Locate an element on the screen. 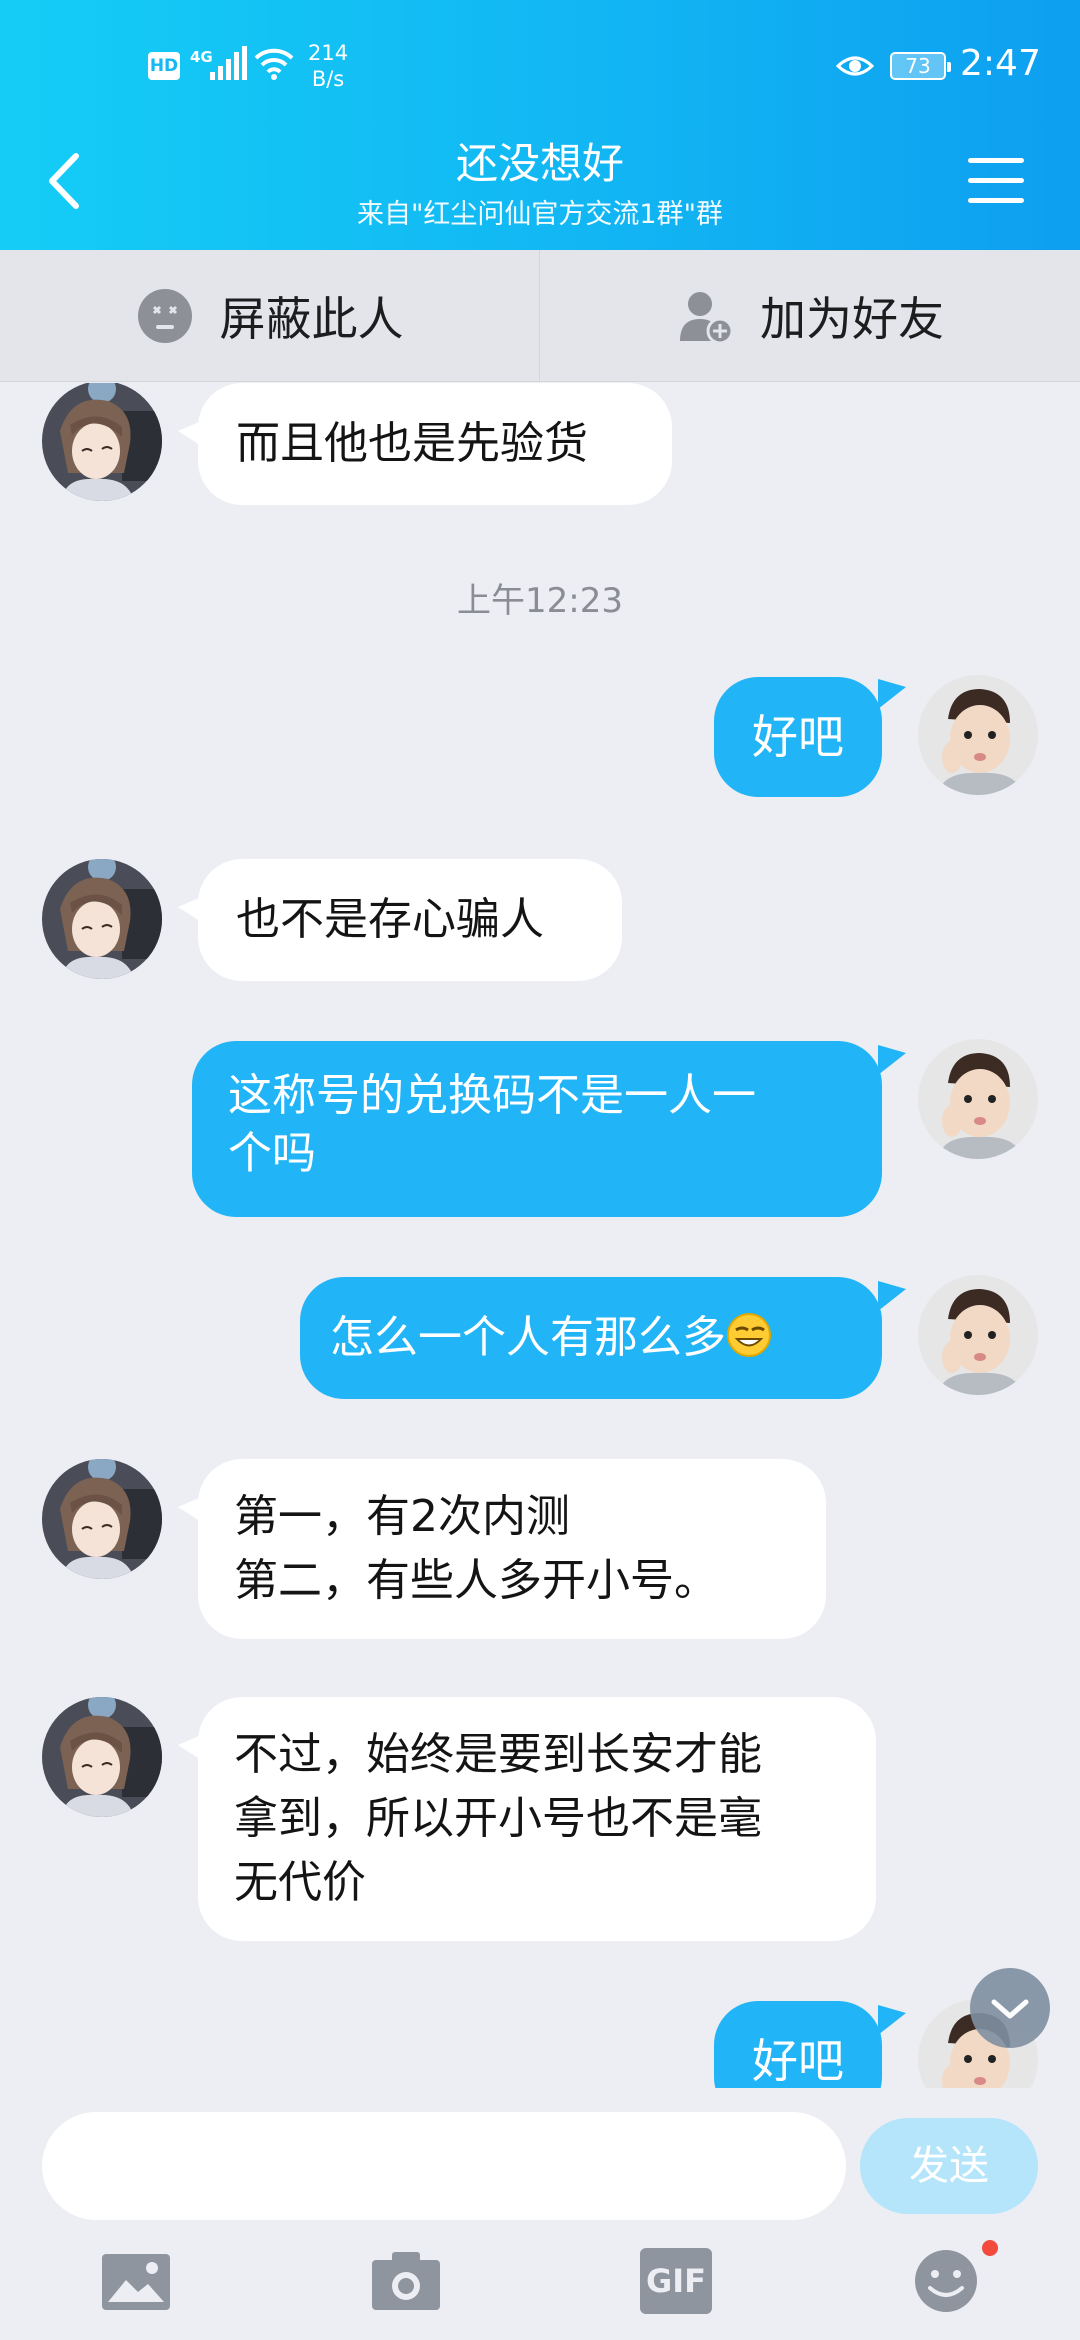 Image resolution: width=1080 pixels, height=2340 pixels. chevron-down-icon is located at coordinates (1010, 2009).